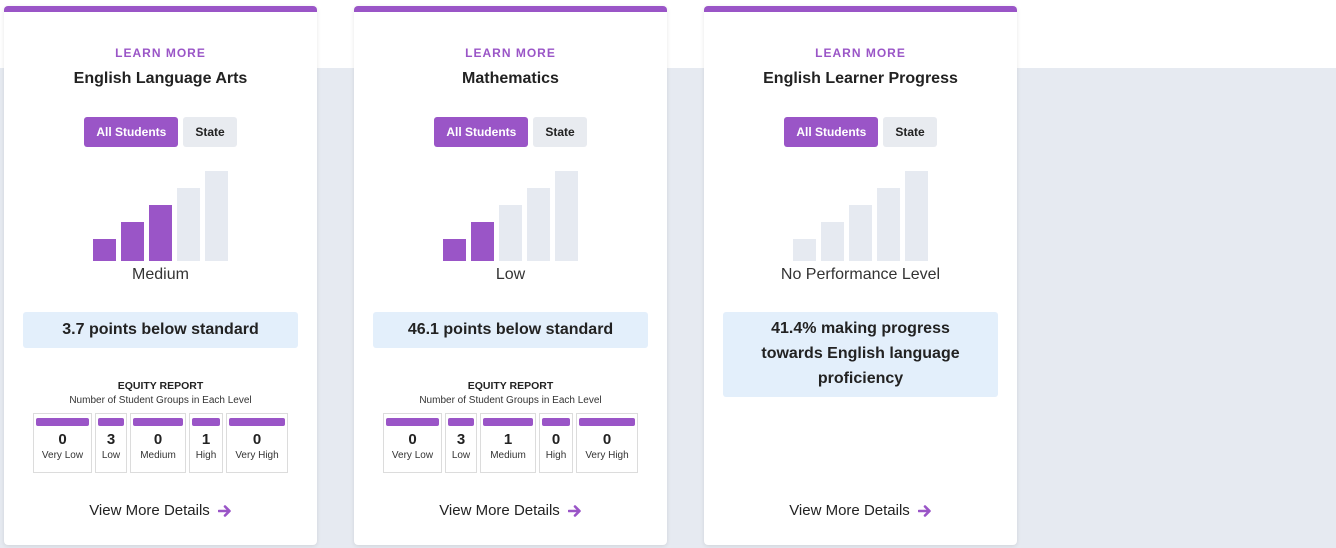  I want to click on card-title: English Learner Progress, so click(860, 78).